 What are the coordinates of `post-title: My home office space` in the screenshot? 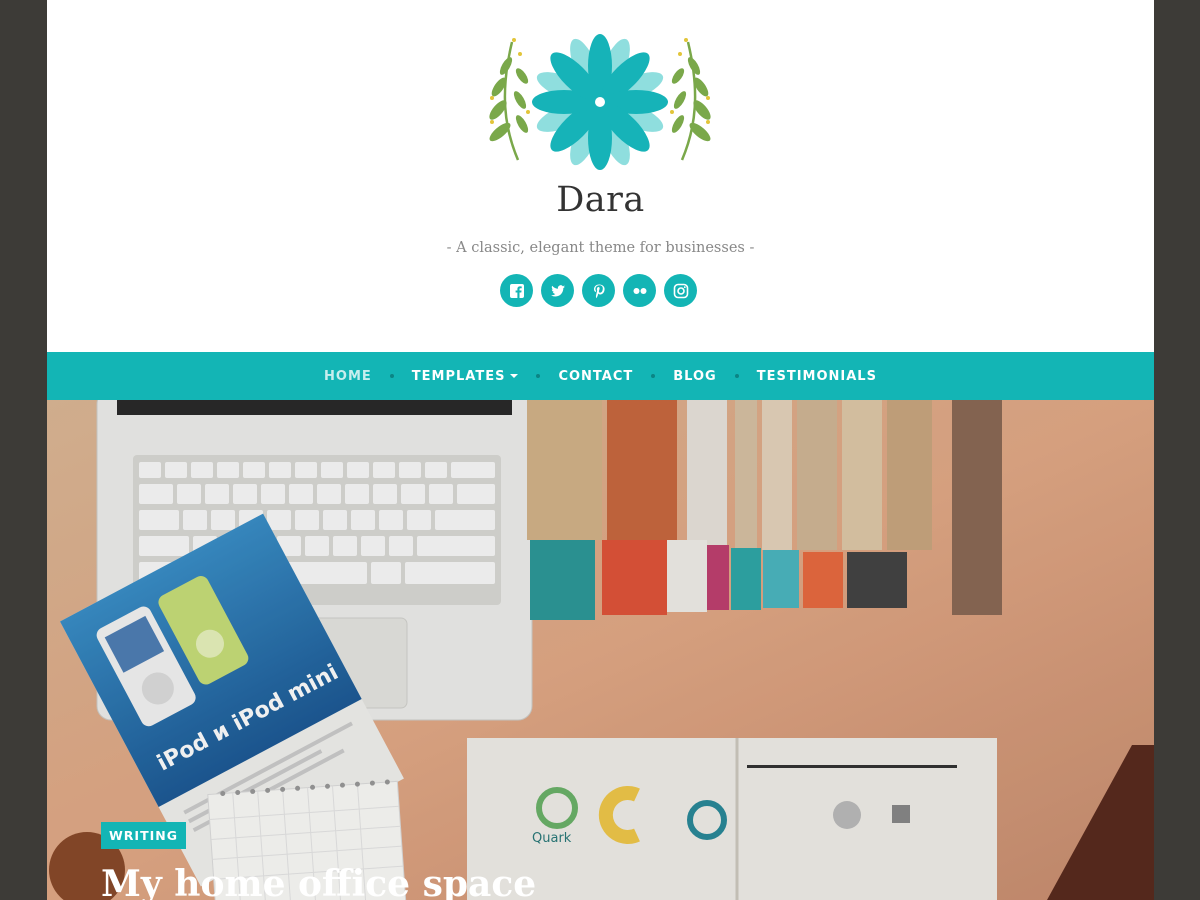 It's located at (318, 881).